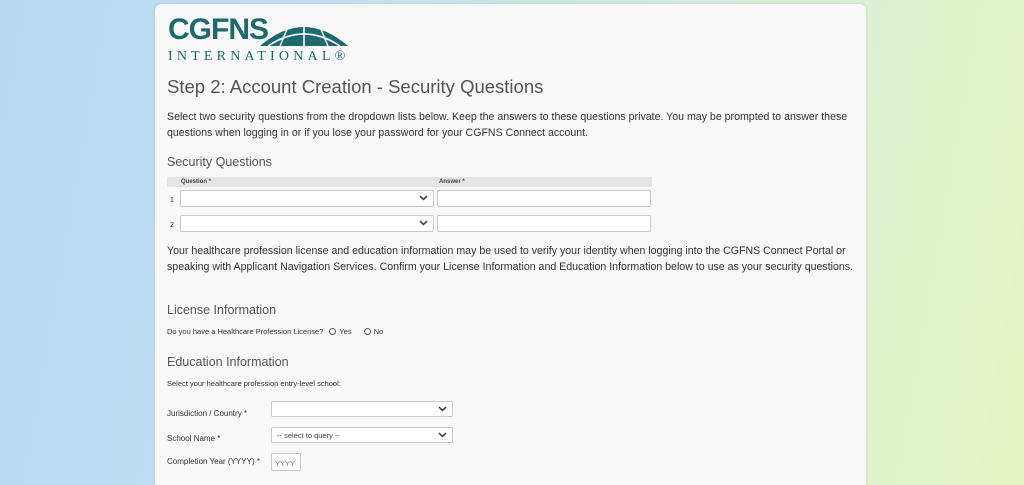 Image resolution: width=1024 pixels, height=485 pixels. Describe the element at coordinates (345, 331) in the screenshot. I see `license-yes-label: Yes` at that location.